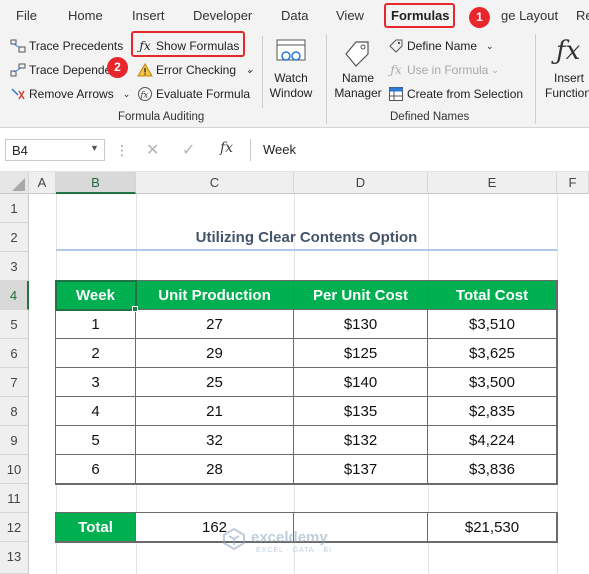 This screenshot has width=589, height=574. Describe the element at coordinates (26, 15) in the screenshot. I see `tab-file: File` at that location.